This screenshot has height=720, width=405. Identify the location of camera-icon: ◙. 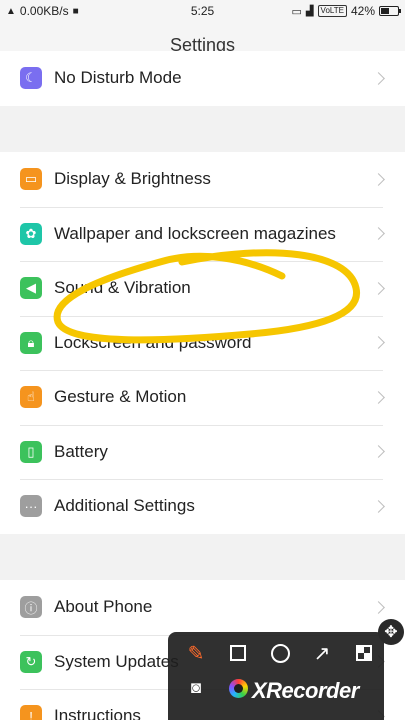
(196, 688).